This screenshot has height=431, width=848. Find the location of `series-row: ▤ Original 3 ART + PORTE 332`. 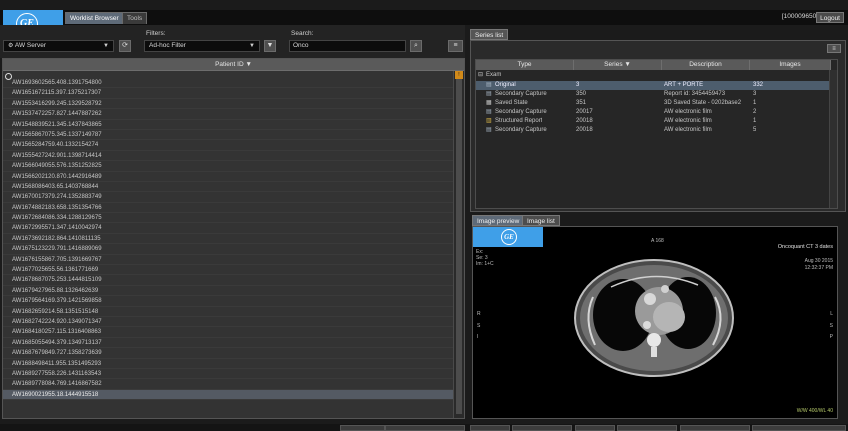

series-row: ▤ Original 3 ART + PORTE 332 is located at coordinates (656, 85).